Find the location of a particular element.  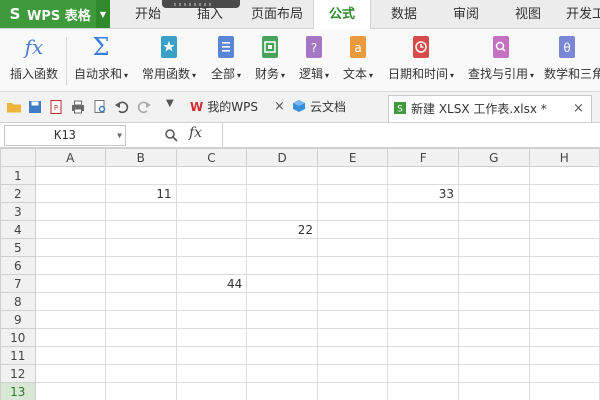

cell-d13 is located at coordinates (282, 391).